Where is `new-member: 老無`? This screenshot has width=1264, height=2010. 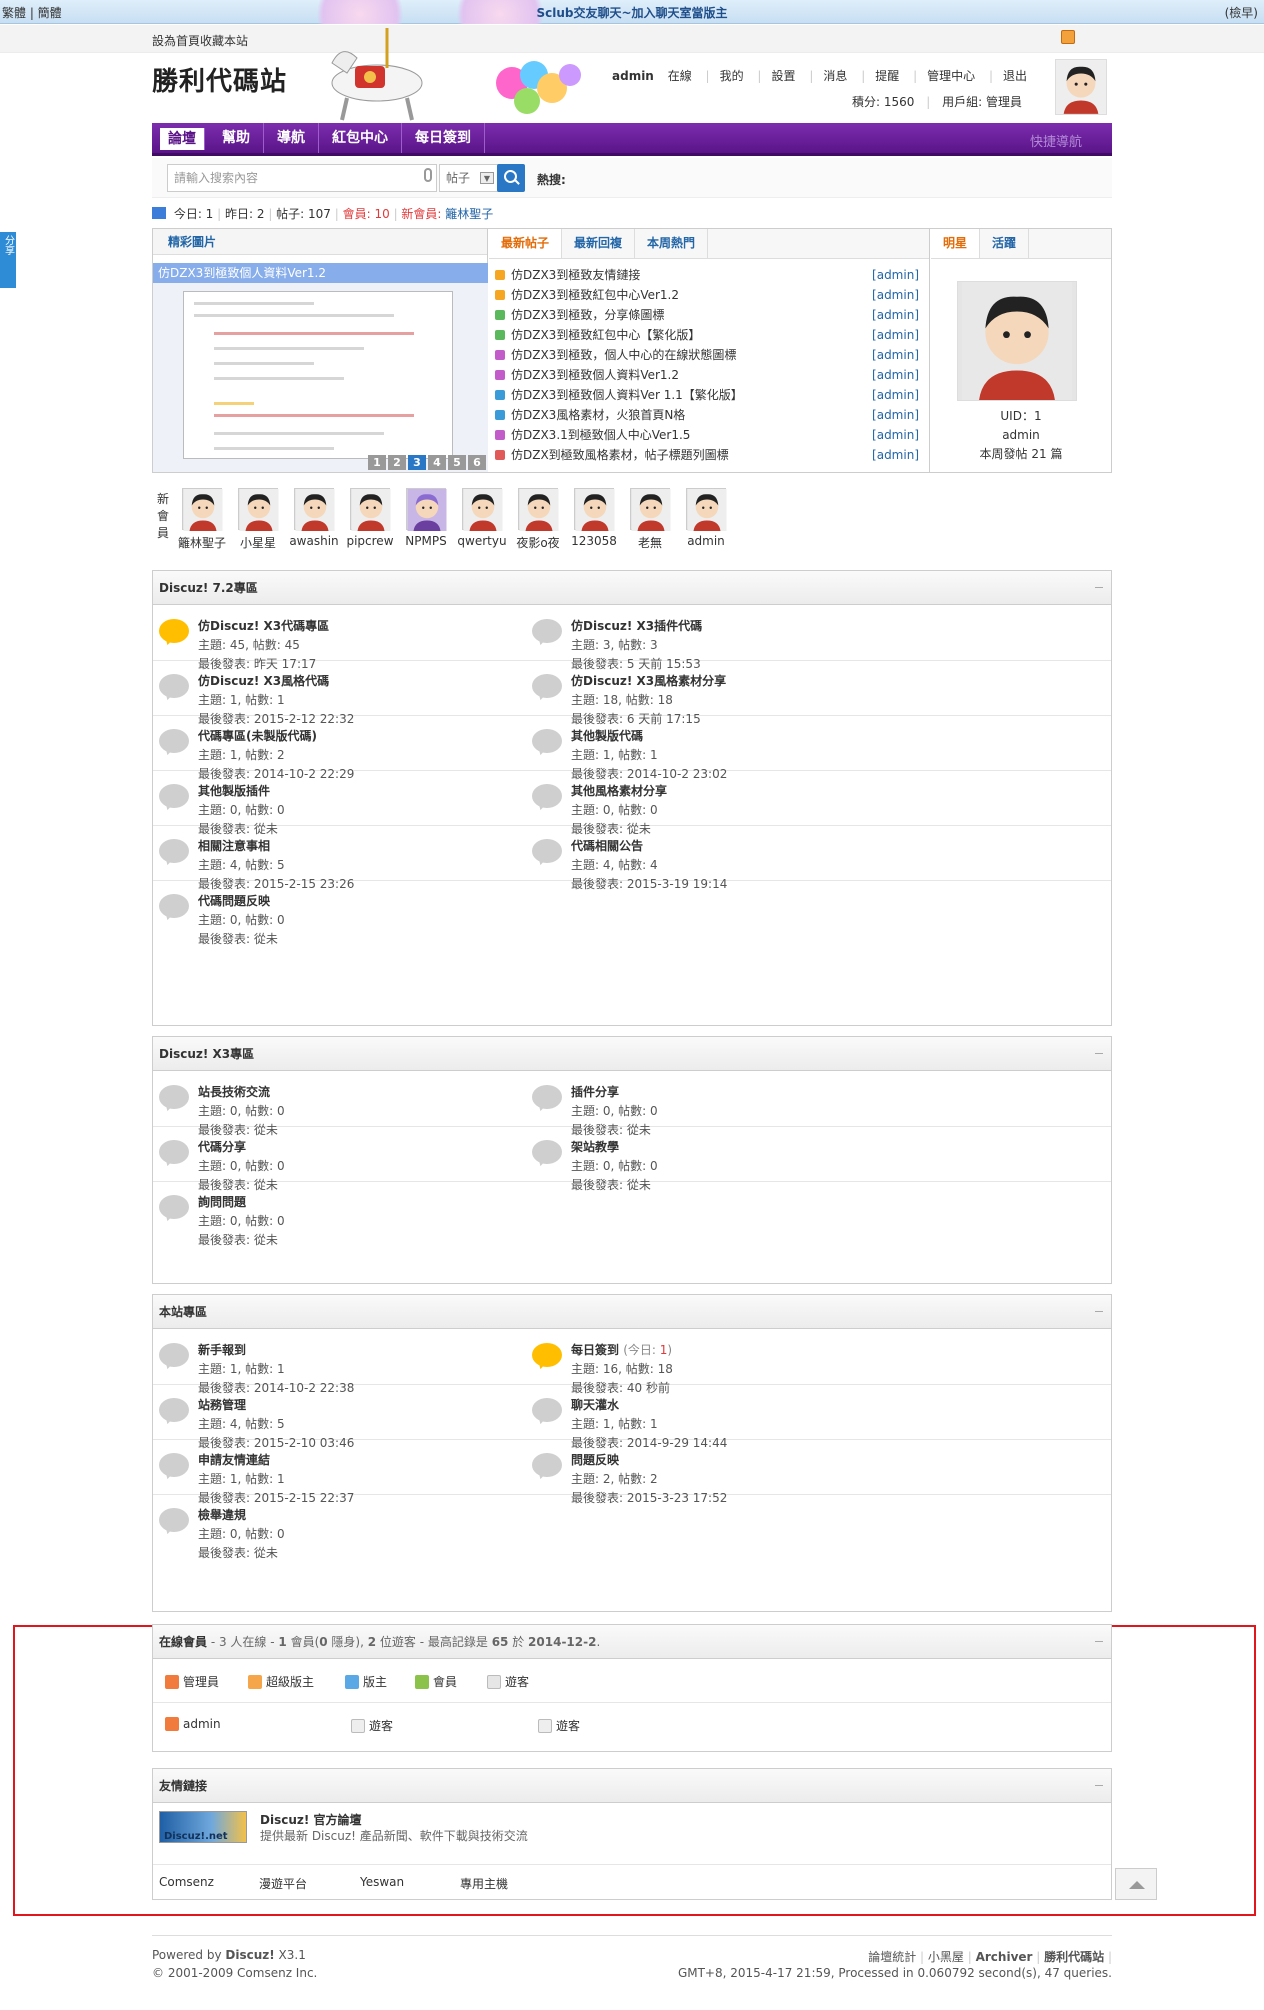 new-member: 老無 is located at coordinates (650, 519).